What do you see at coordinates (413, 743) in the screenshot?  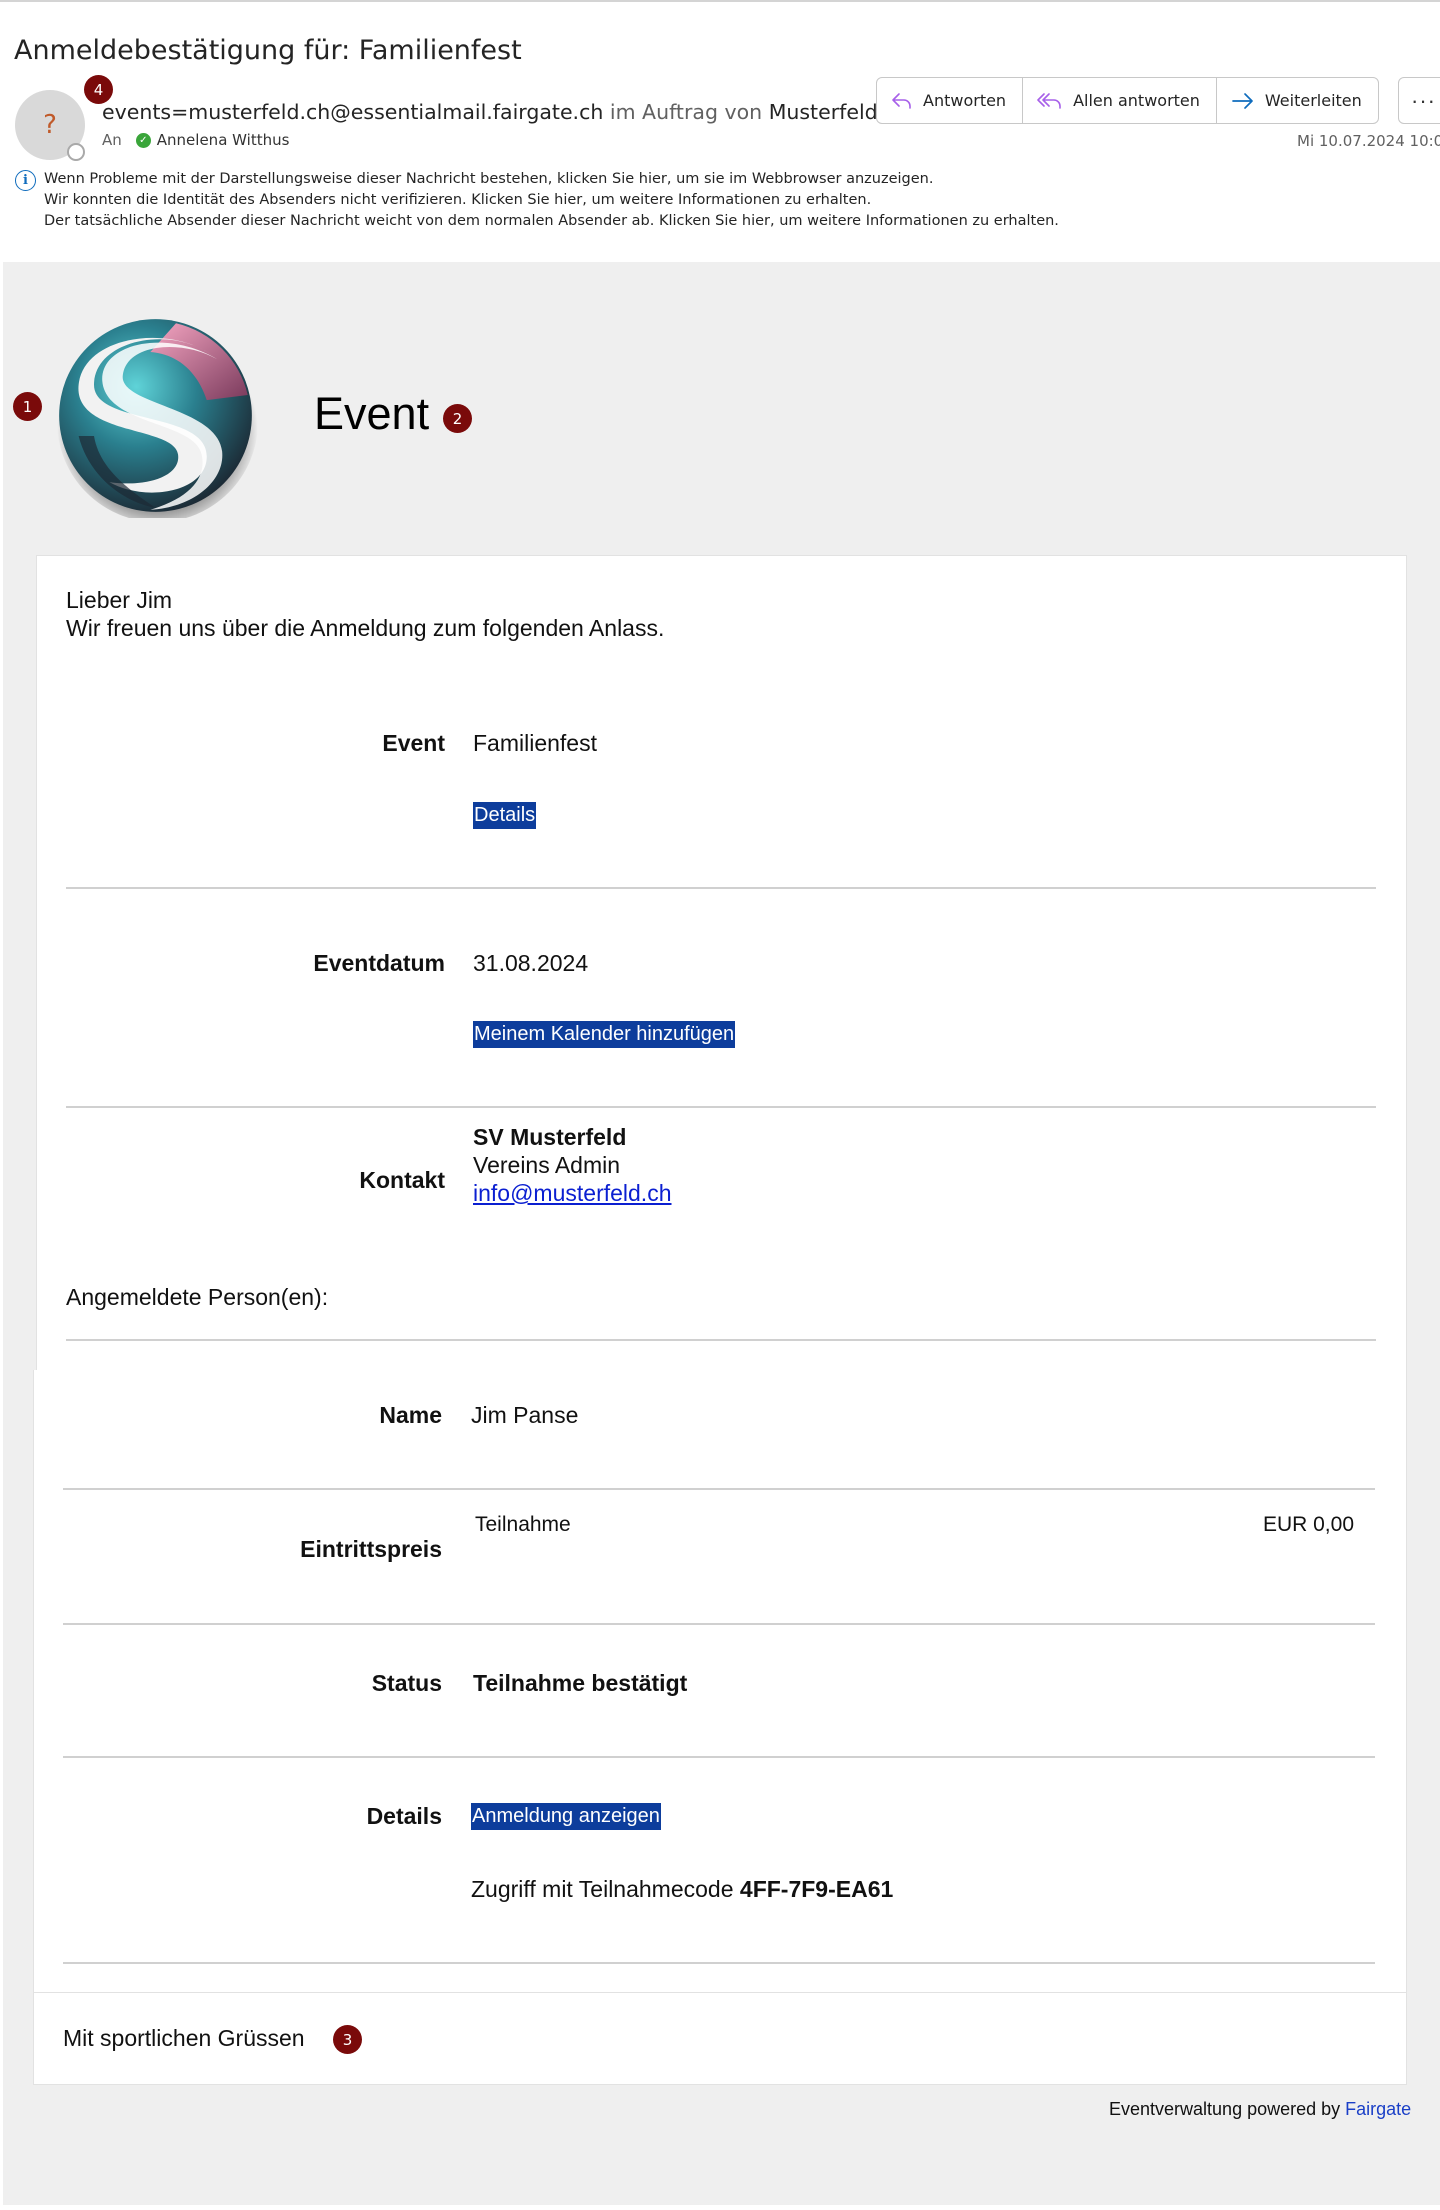 I see `event-label: Event` at bounding box center [413, 743].